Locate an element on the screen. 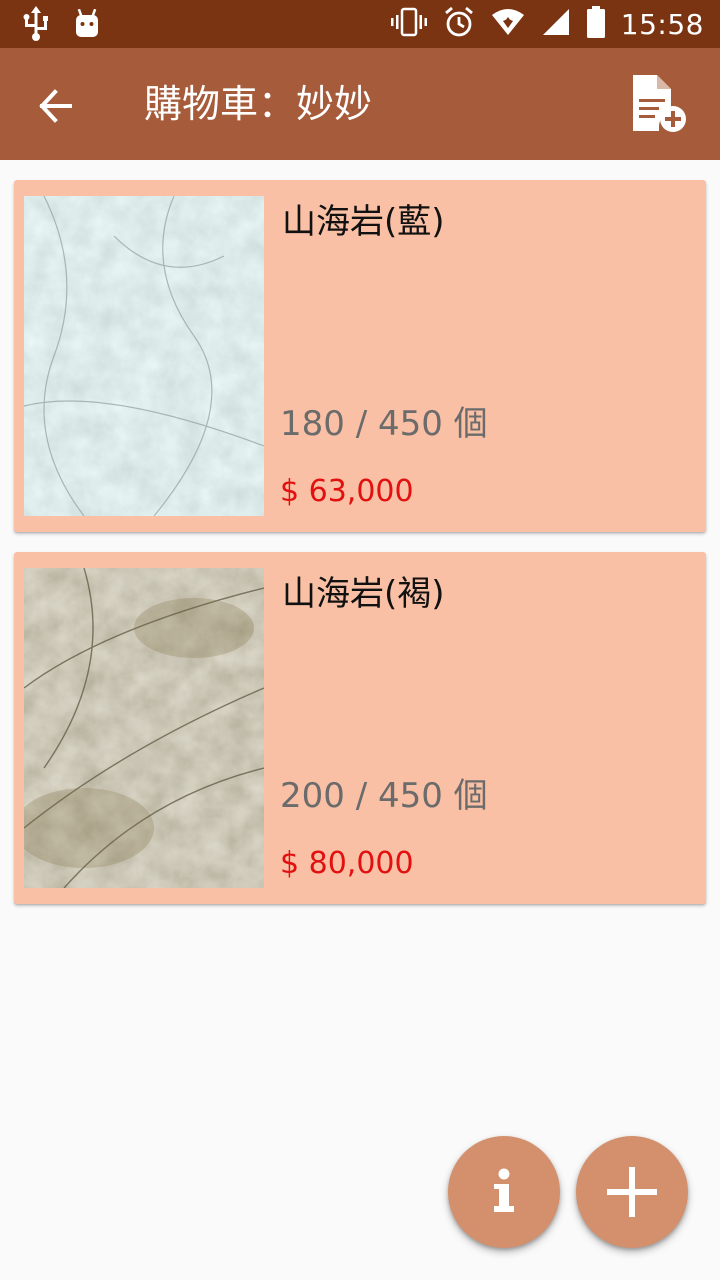  status-bar: 15:58 is located at coordinates (360, 24).